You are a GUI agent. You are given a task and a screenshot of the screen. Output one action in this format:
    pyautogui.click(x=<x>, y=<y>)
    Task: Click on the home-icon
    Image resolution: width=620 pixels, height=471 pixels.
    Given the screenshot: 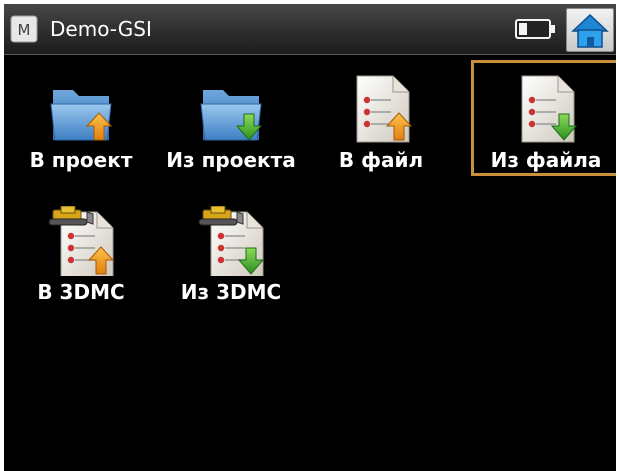 What is the action you would take?
    pyautogui.click(x=590, y=30)
    